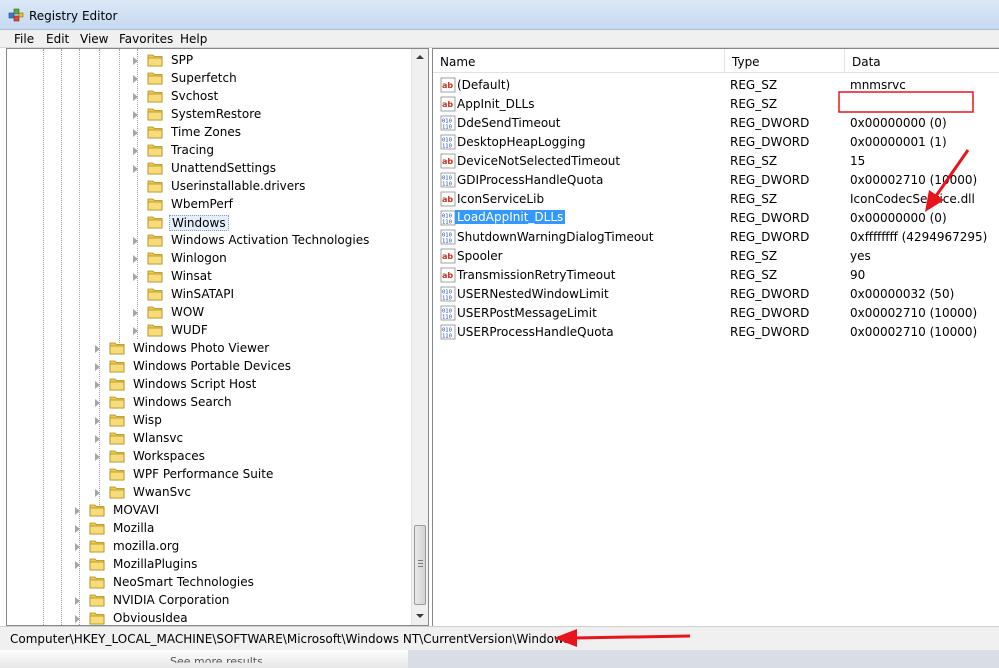 The width and height of the screenshot is (999, 668). Describe the element at coordinates (785, 61) in the screenshot. I see `column-header-type: Type` at that location.